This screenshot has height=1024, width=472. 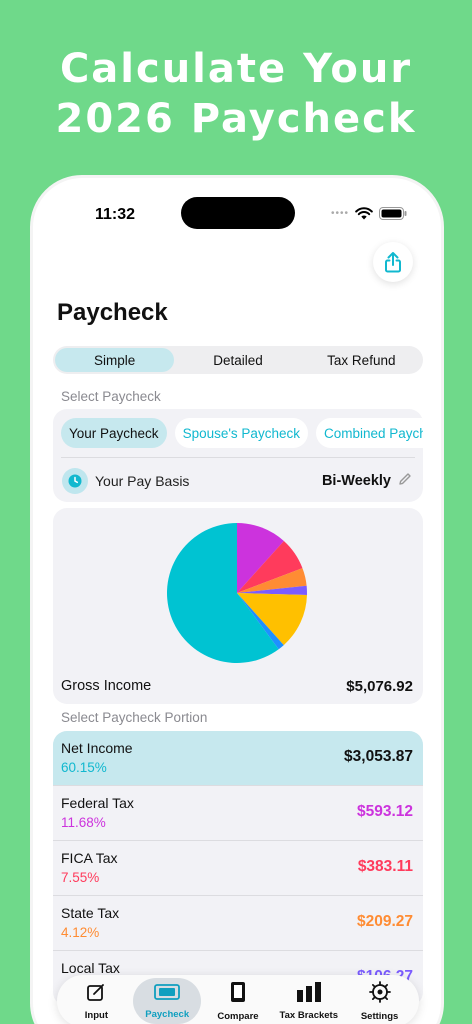 I want to click on tab-label: Input, so click(x=96, y=1015).